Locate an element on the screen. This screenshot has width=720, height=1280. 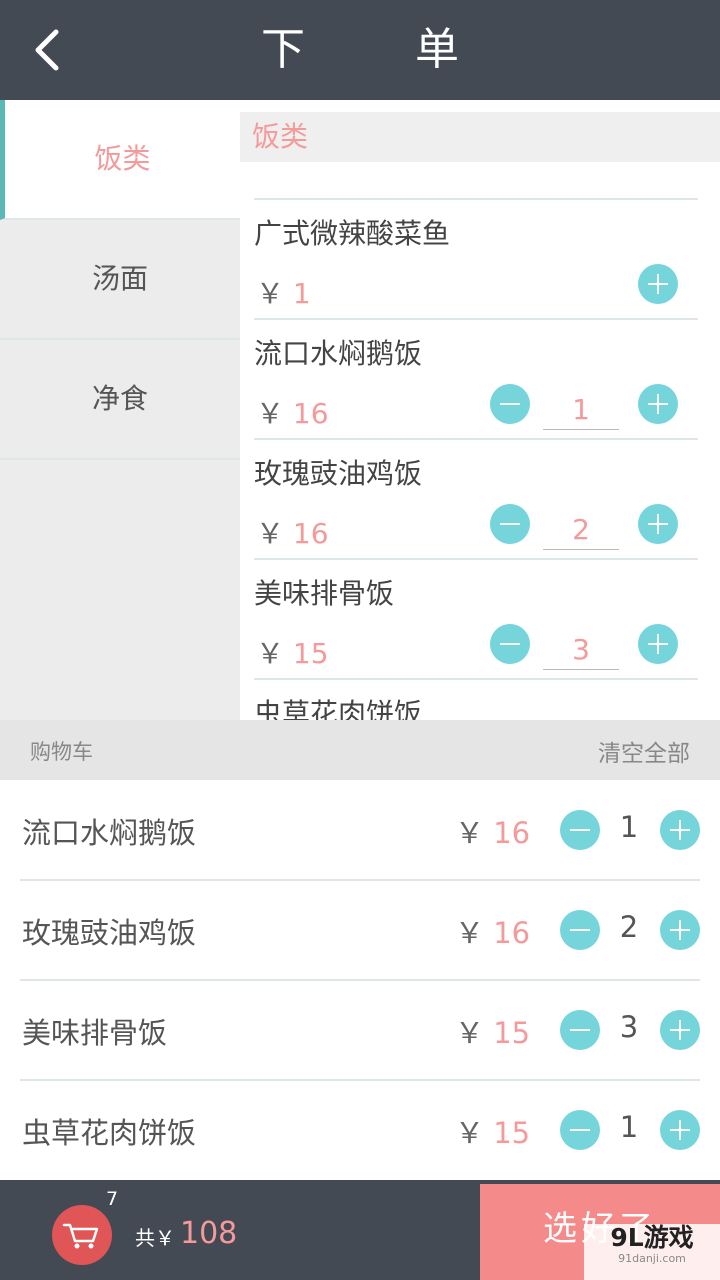
cart-row: 流口水焖鹅饭 ￥ 16 1 is located at coordinates (360, 830).